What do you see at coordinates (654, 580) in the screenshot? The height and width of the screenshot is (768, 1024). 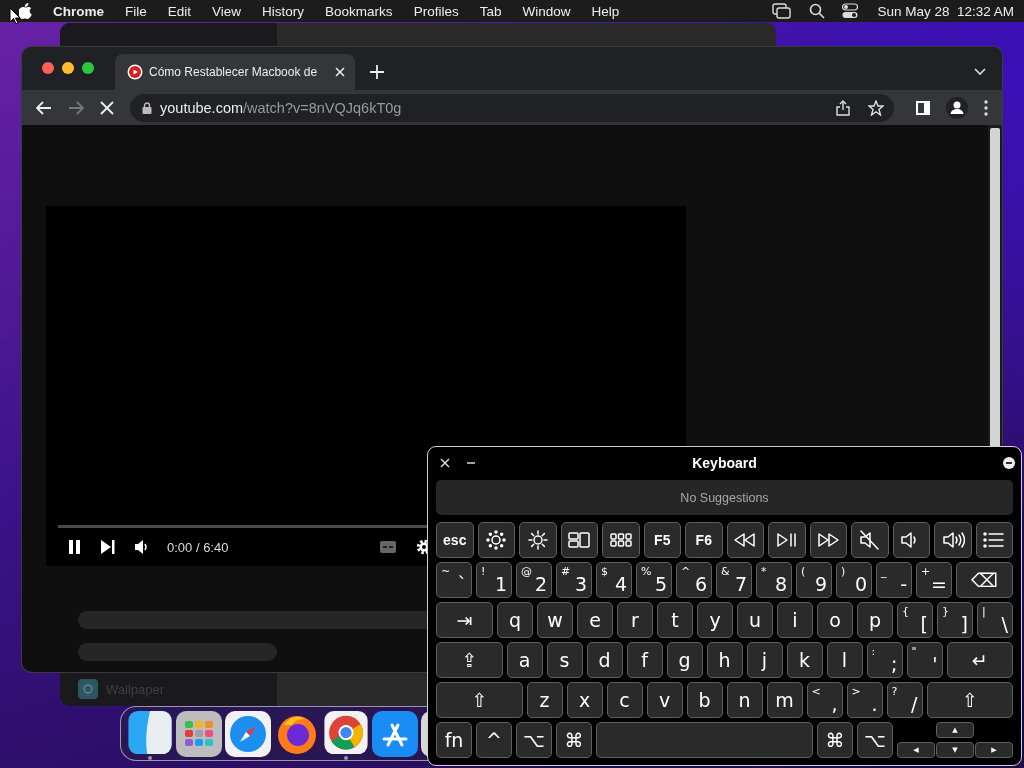 I see `keyboard-key: % 5` at bounding box center [654, 580].